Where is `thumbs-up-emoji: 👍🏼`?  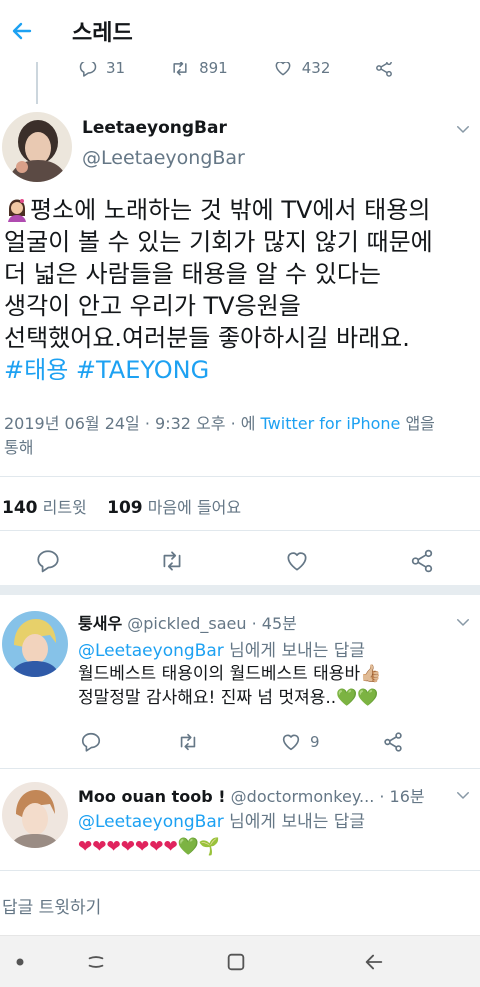 thumbs-up-emoji: 👍🏼 is located at coordinates (371, 674).